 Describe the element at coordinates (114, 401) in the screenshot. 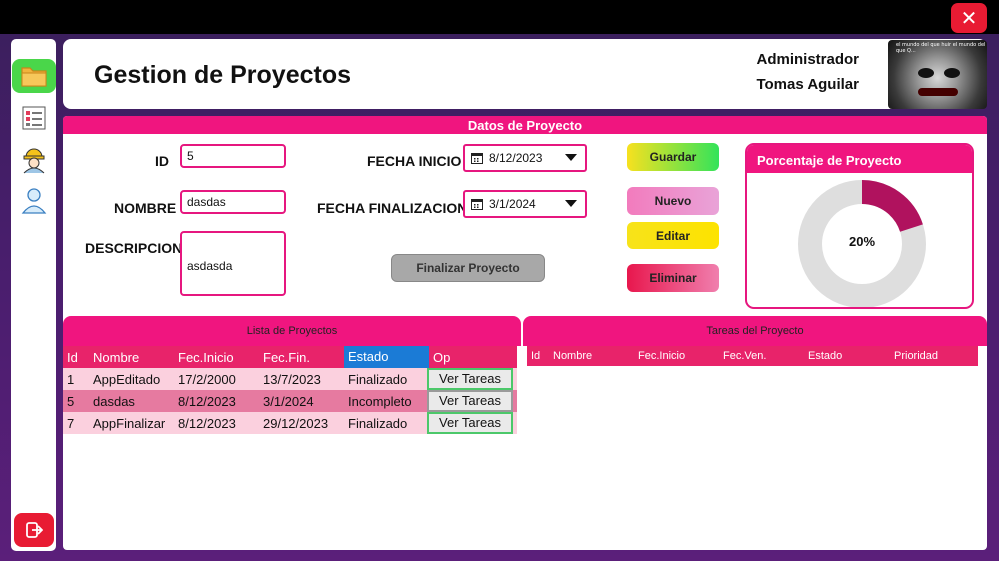

I see `cell-nombre: dasdas` at that location.